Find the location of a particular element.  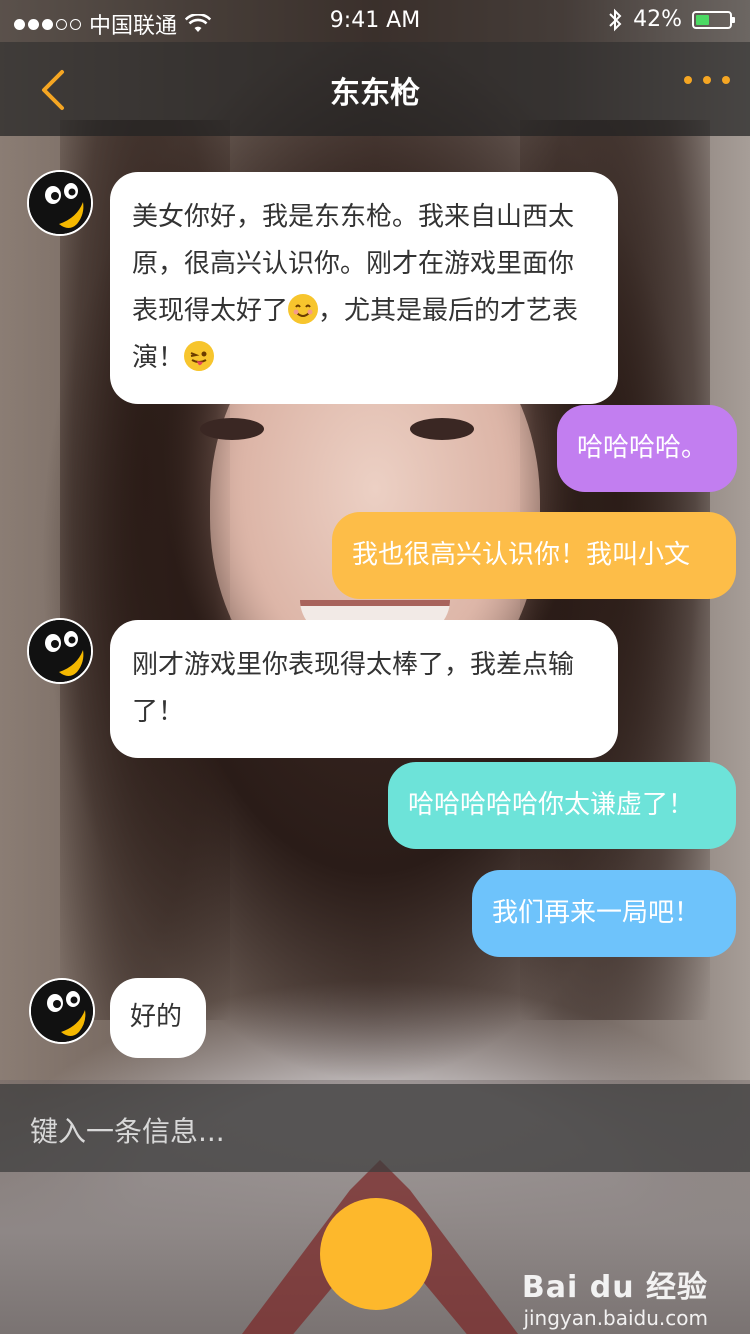

message-text: 好的 is located at coordinates (156, 1017).